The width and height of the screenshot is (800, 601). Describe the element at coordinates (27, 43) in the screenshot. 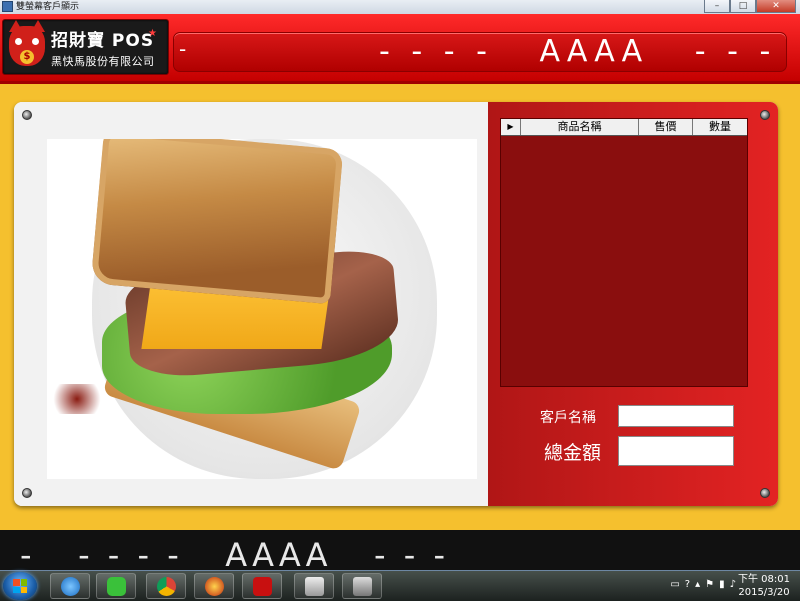

I see `cat-mascot-icon: $` at that location.